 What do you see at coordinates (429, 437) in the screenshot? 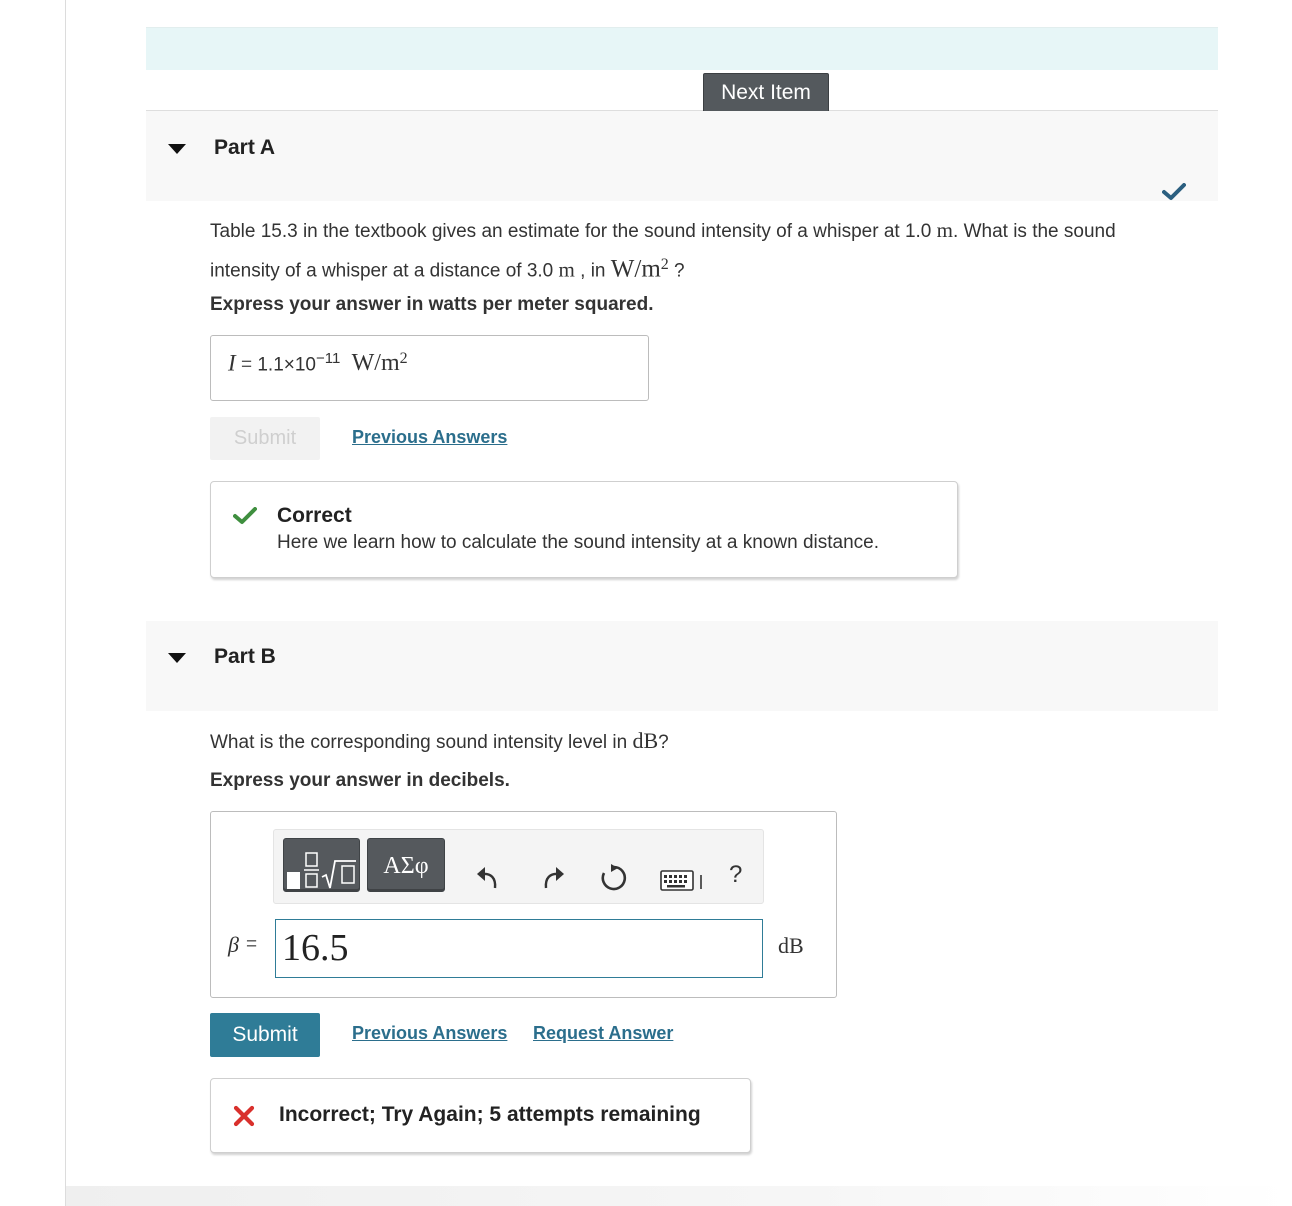
I see `part-a-previous-answers-link: Previous Answers` at bounding box center [429, 437].